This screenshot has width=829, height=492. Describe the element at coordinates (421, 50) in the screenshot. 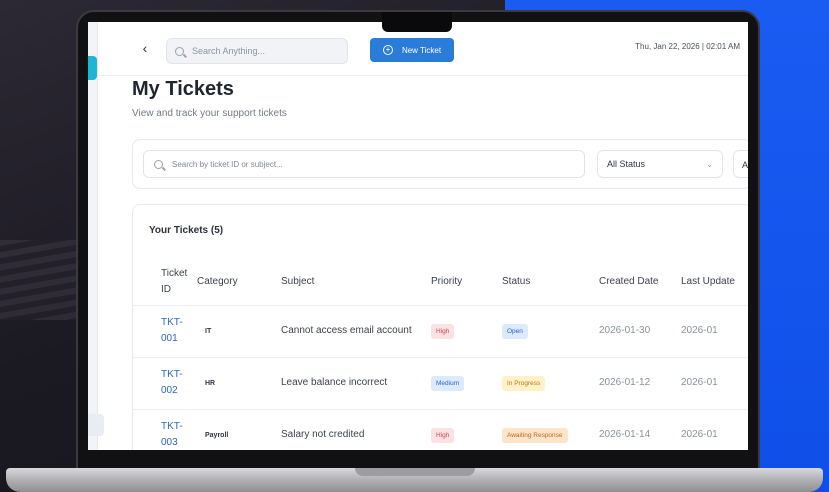

I see `new-ticket-label: New Ticket` at that location.